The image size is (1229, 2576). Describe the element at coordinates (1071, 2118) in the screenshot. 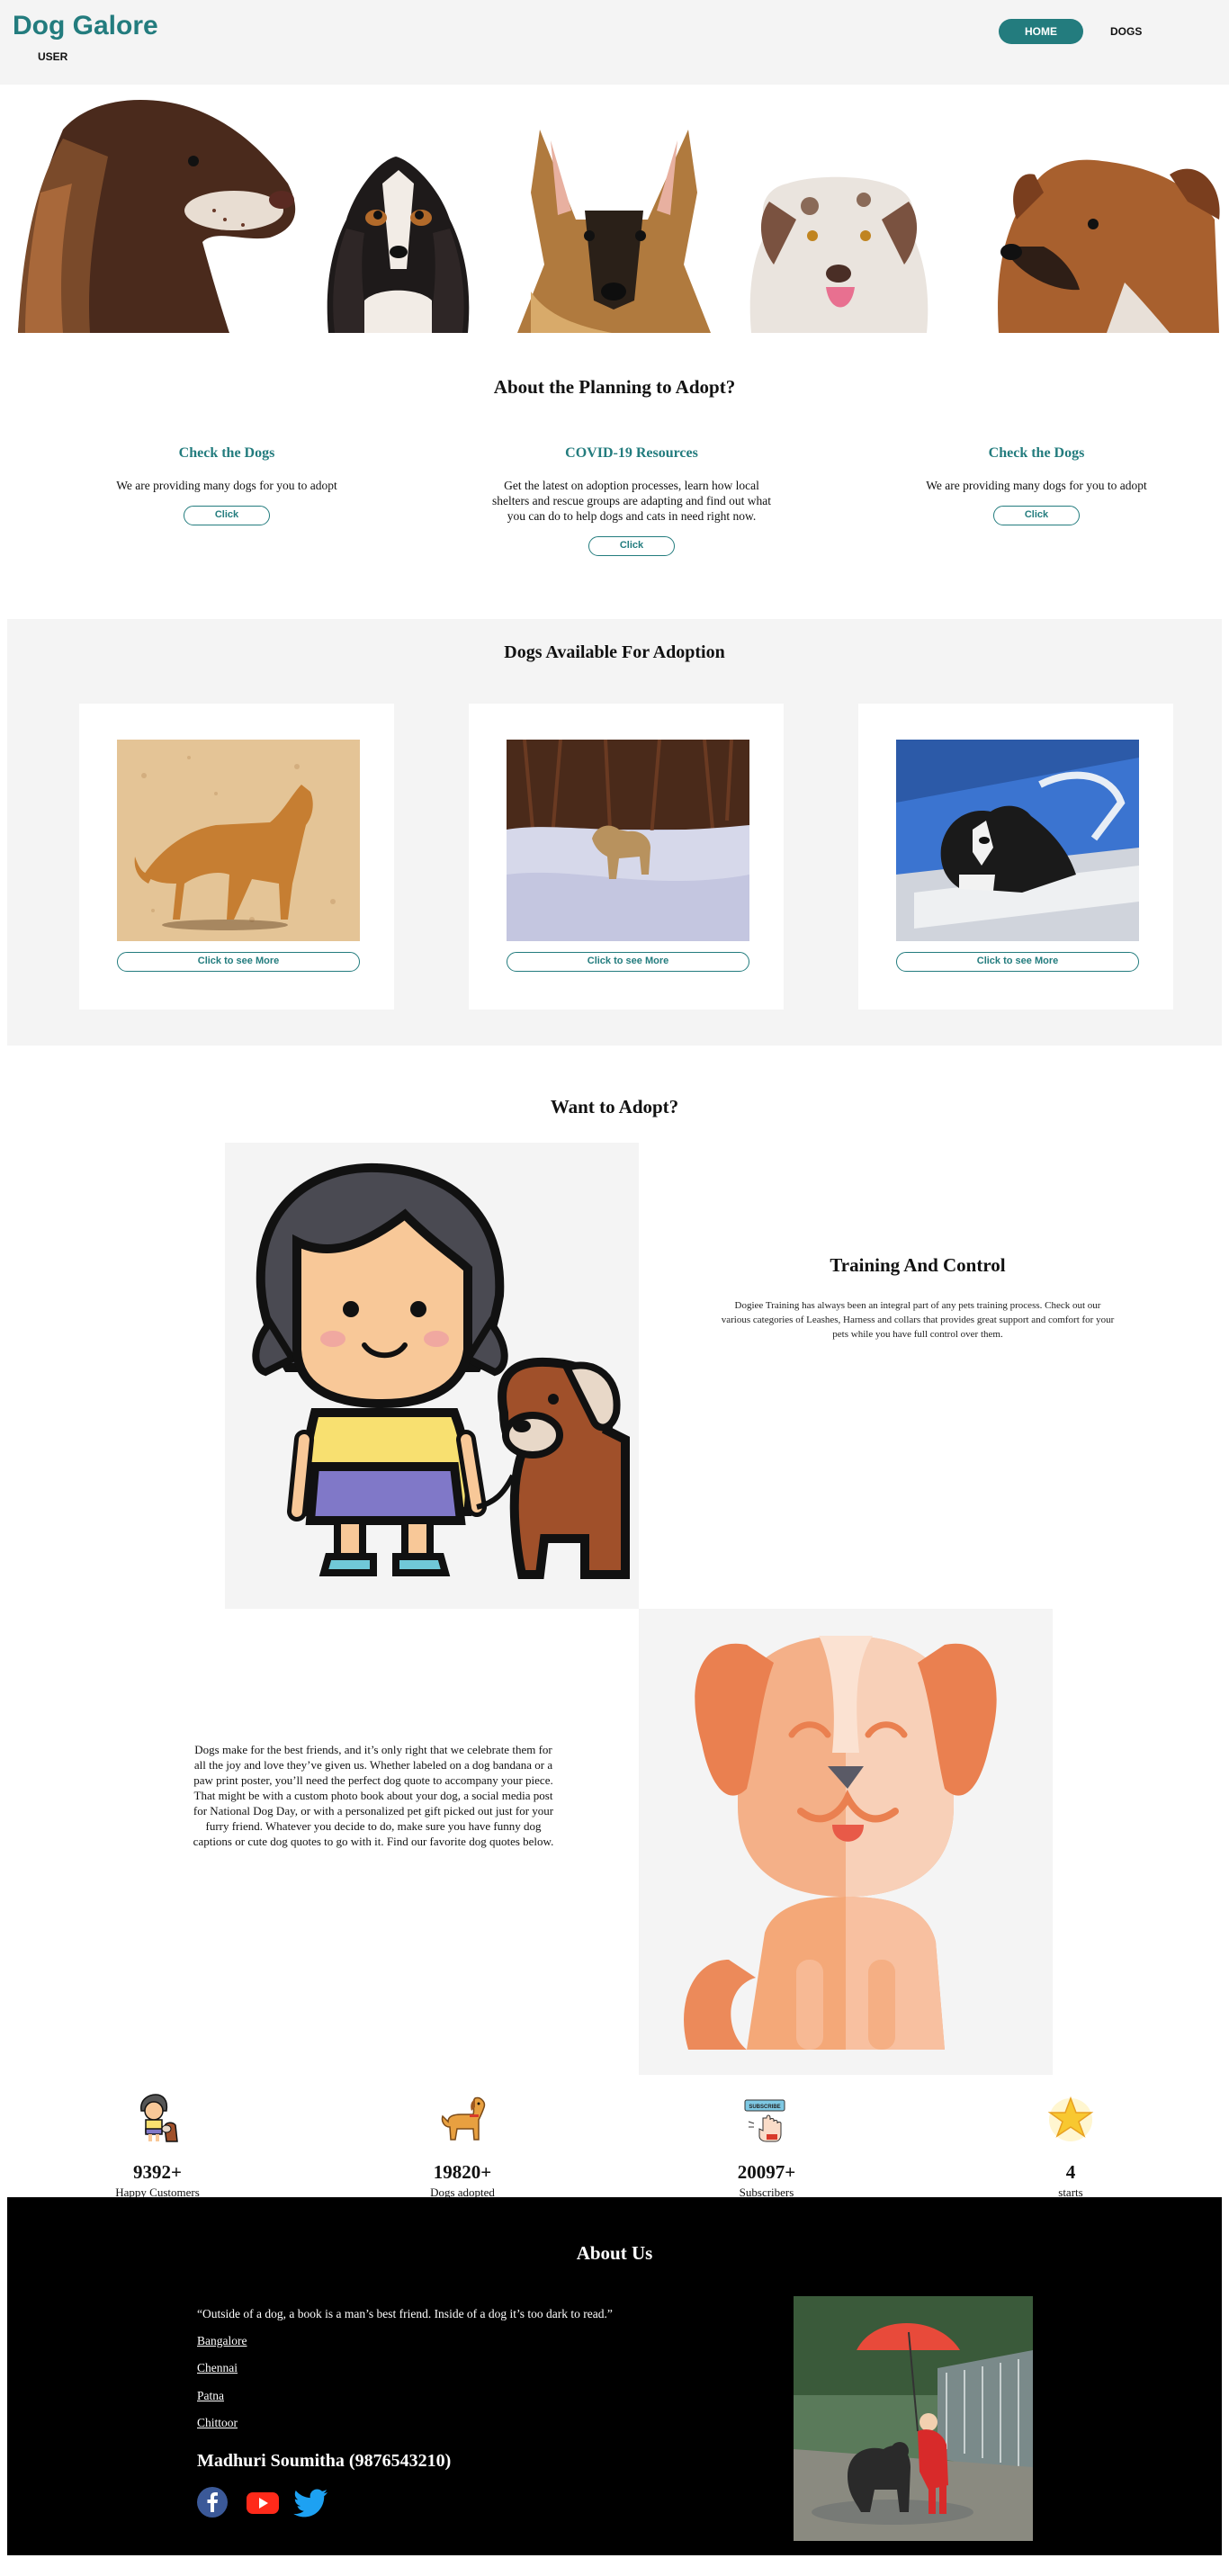

I see `star-icon` at that location.